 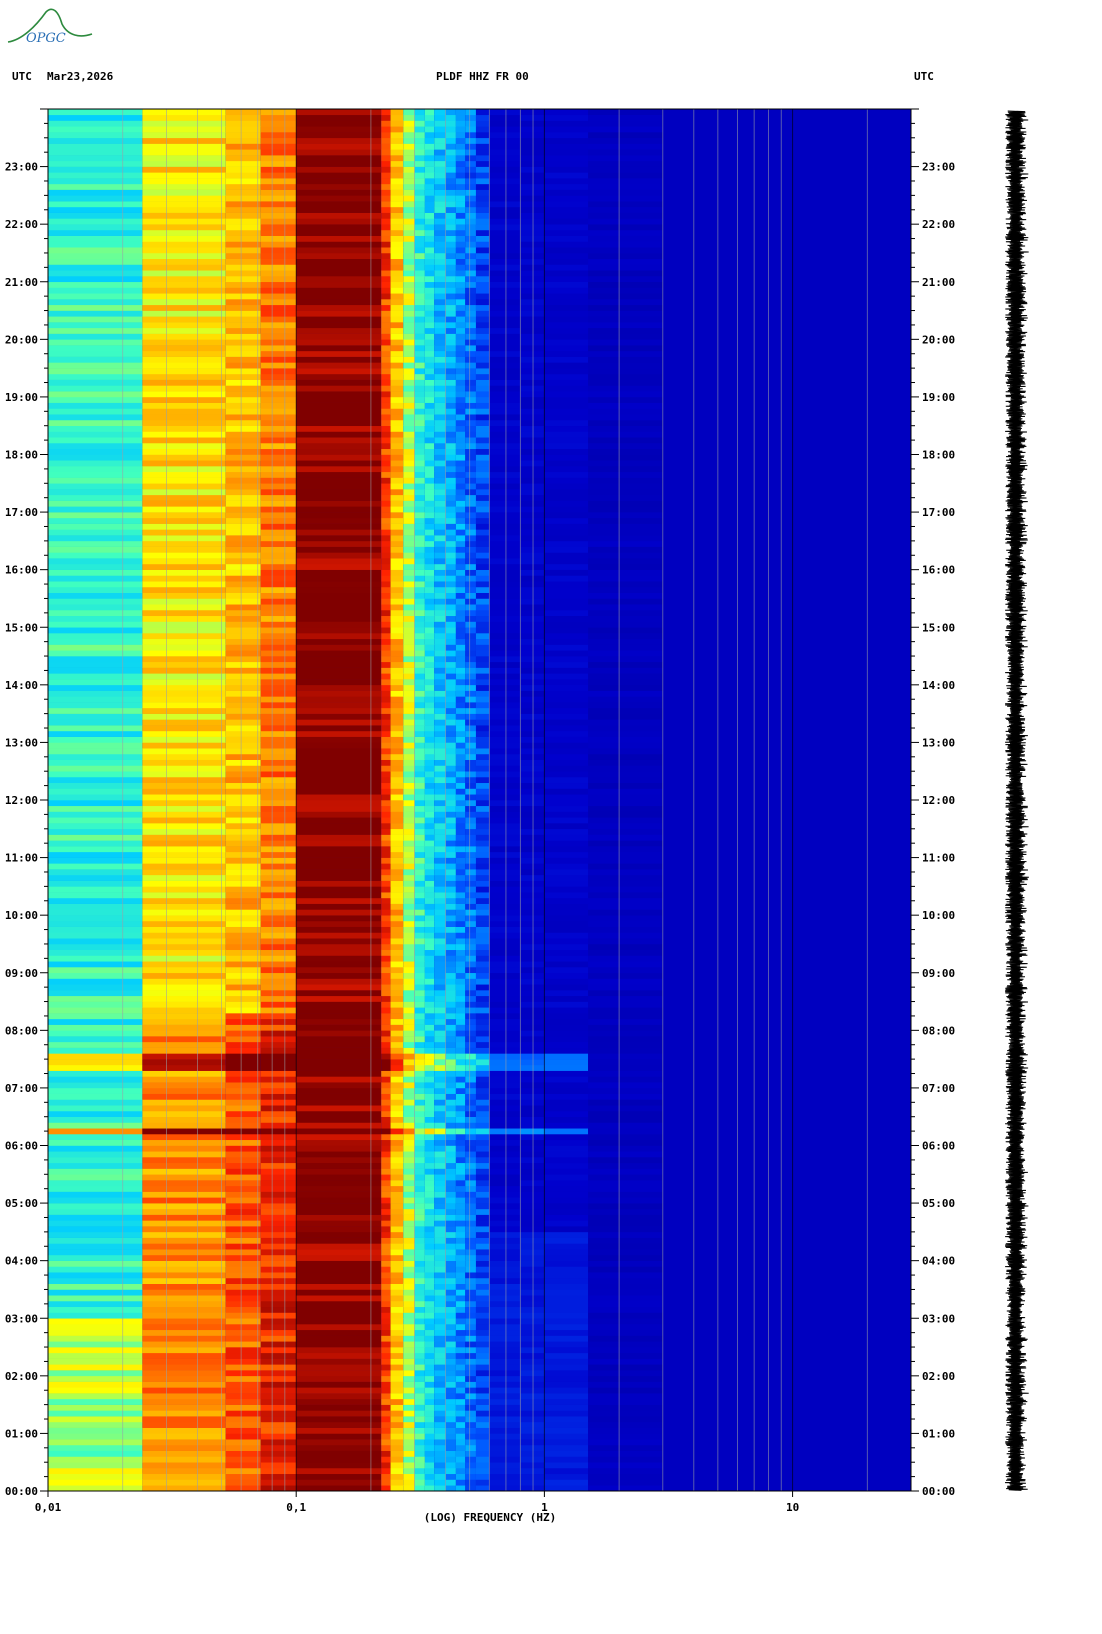 I want to click on y-tick-label-left: 02:00, so click(x=21, y=1376).